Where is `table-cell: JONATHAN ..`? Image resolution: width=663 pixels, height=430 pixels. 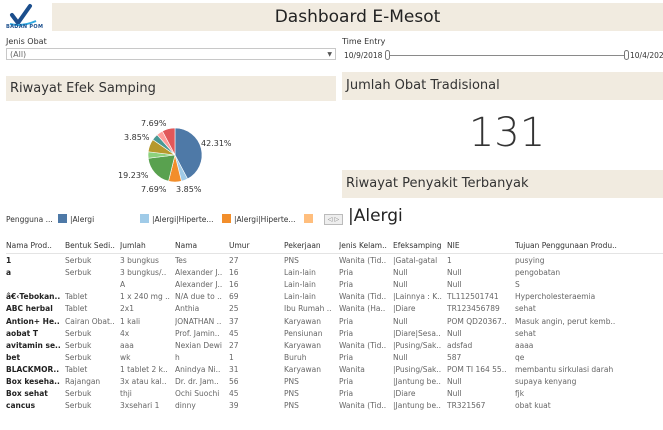 table-cell: JONATHAN .. is located at coordinates (198, 321).